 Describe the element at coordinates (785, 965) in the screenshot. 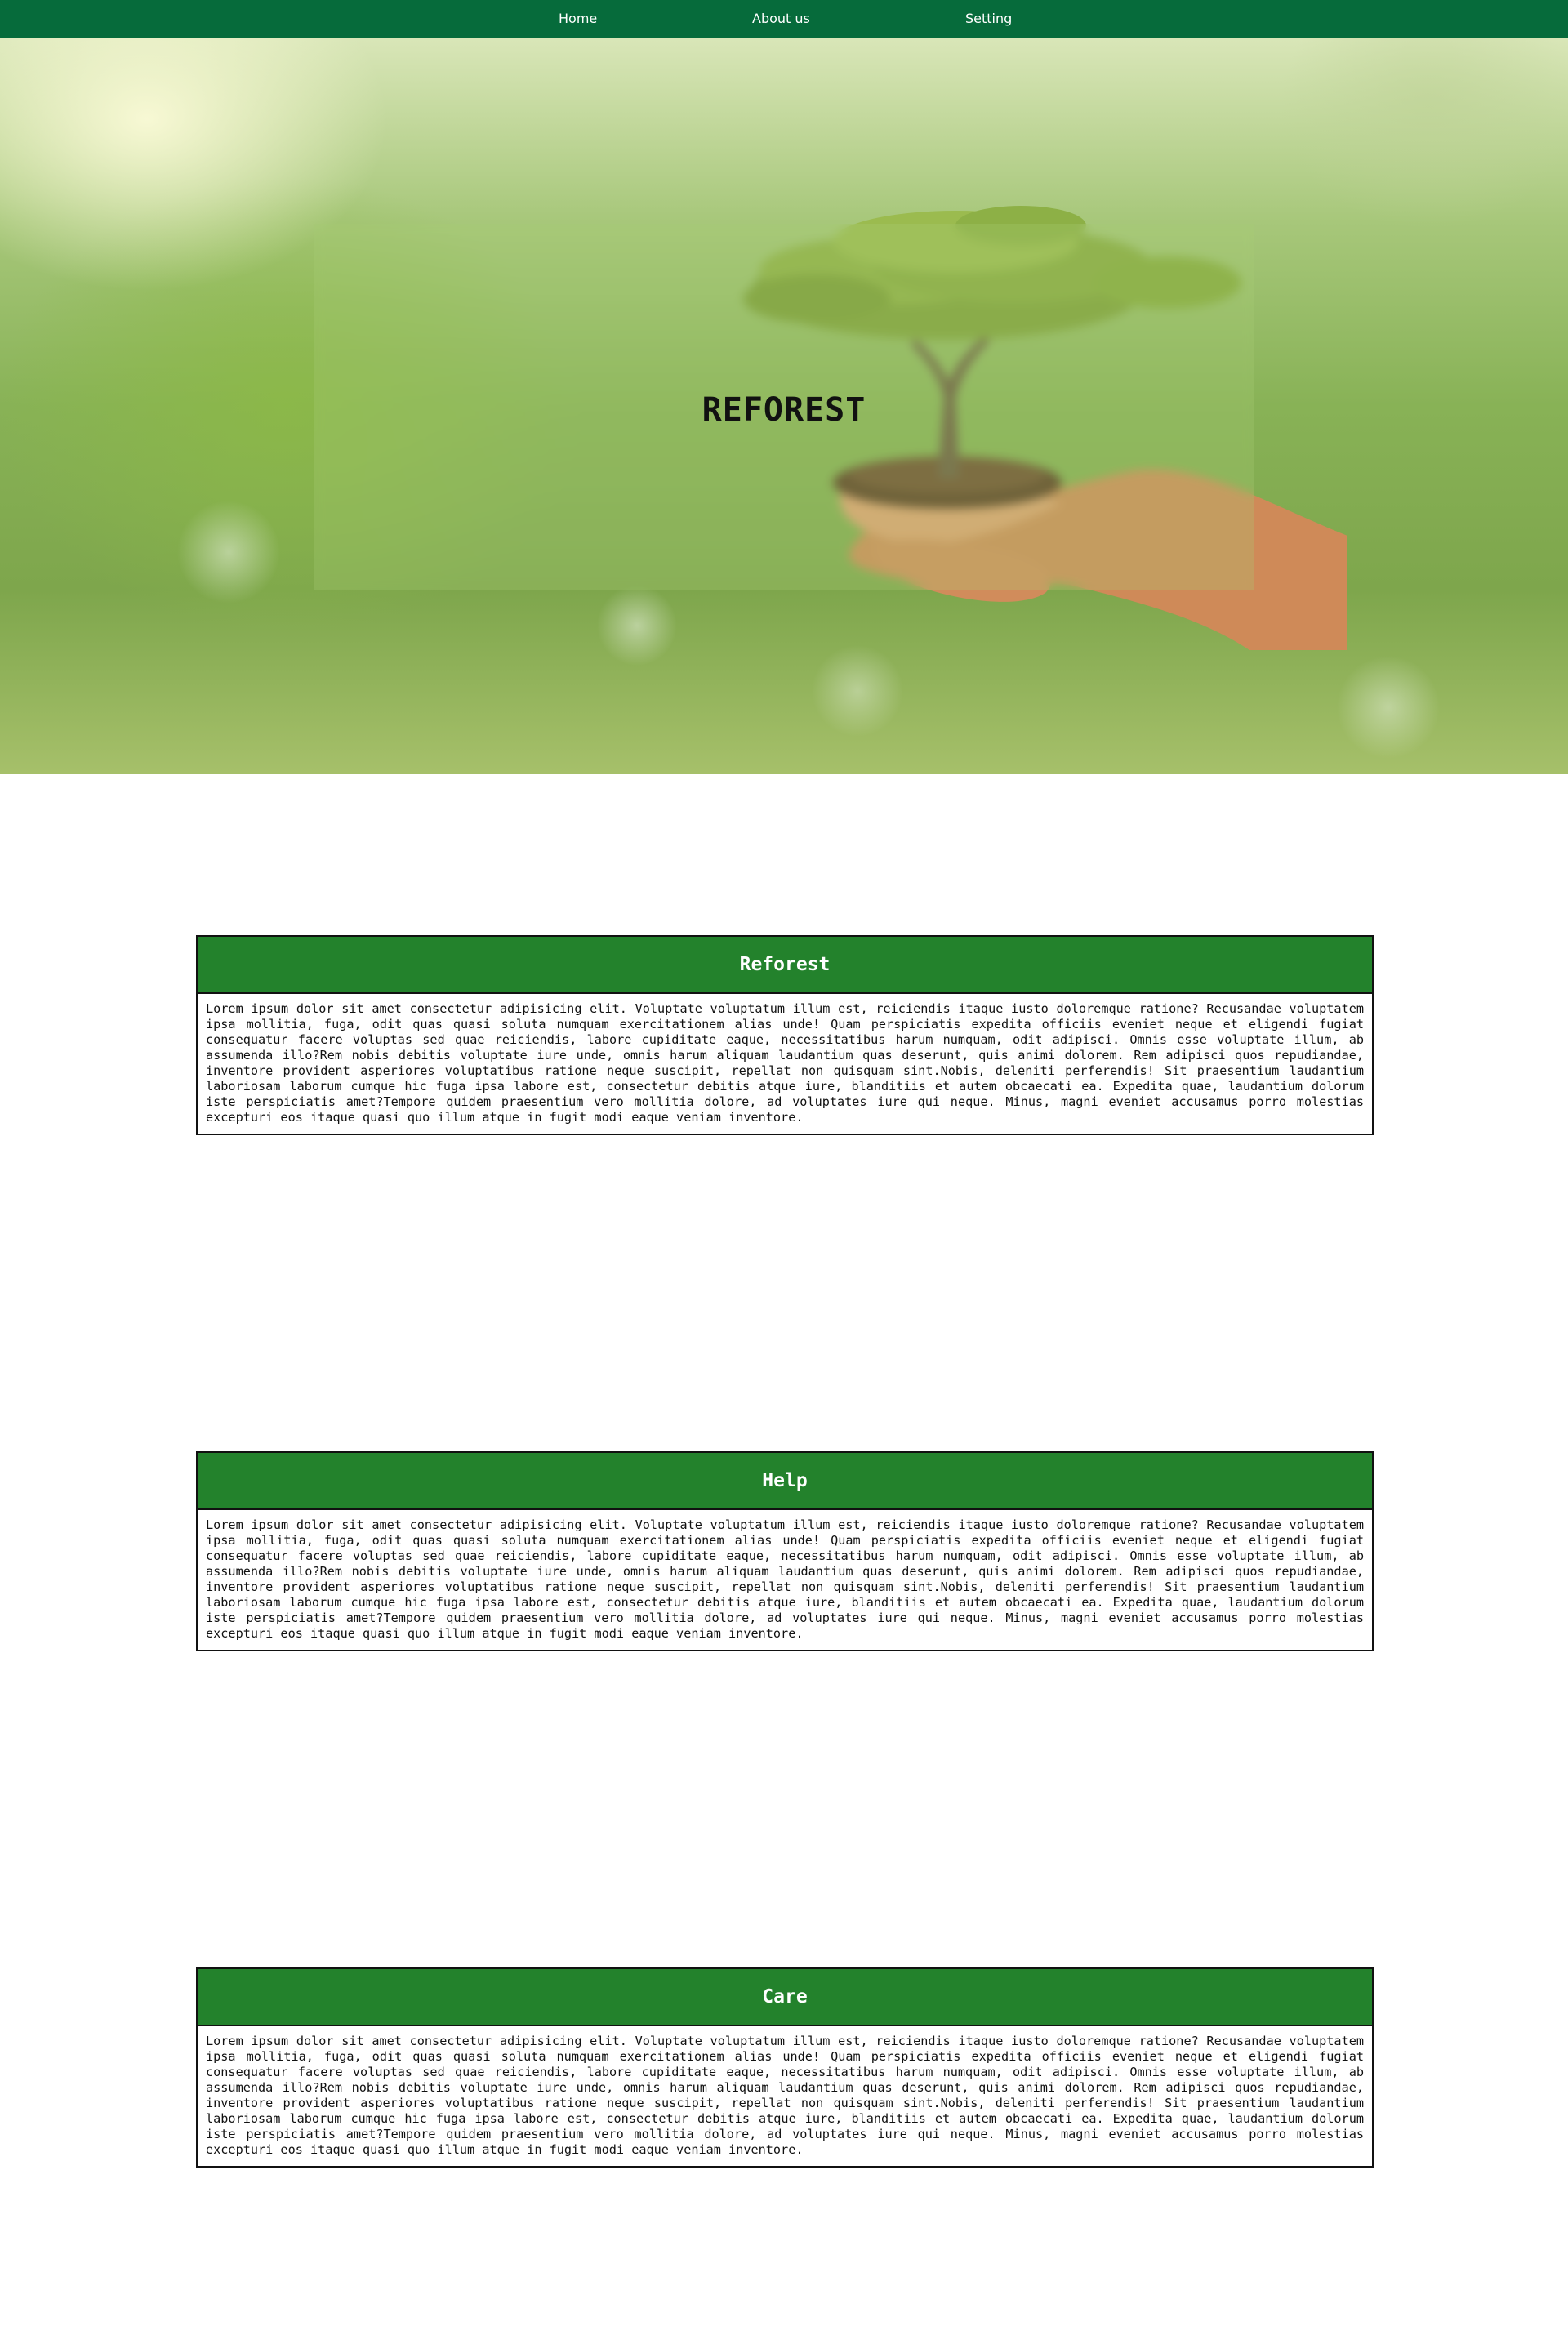

I see `section-title: Reforest` at that location.